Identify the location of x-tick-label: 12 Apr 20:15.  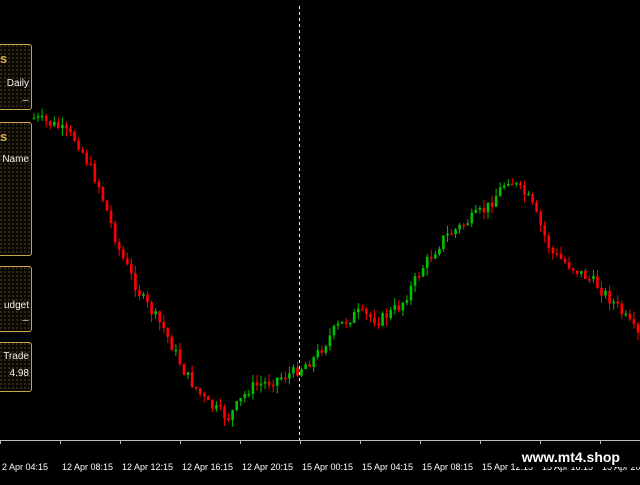
(267, 467).